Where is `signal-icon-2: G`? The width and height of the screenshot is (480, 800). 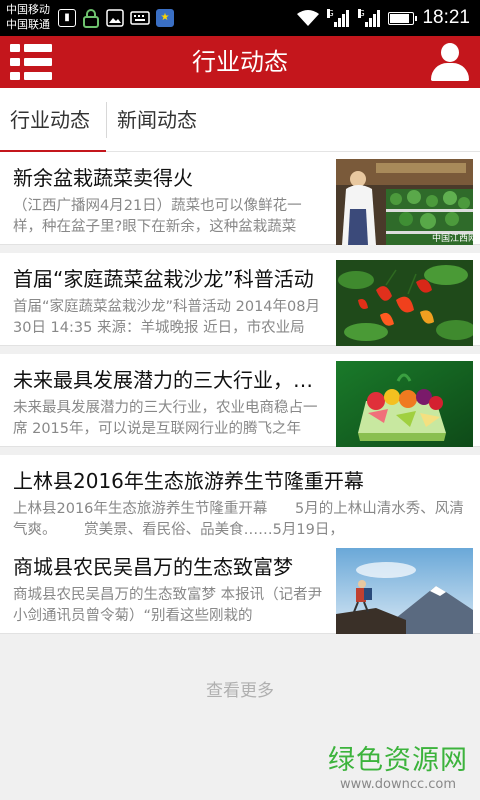 signal-icon-2: G is located at coordinates (369, 18).